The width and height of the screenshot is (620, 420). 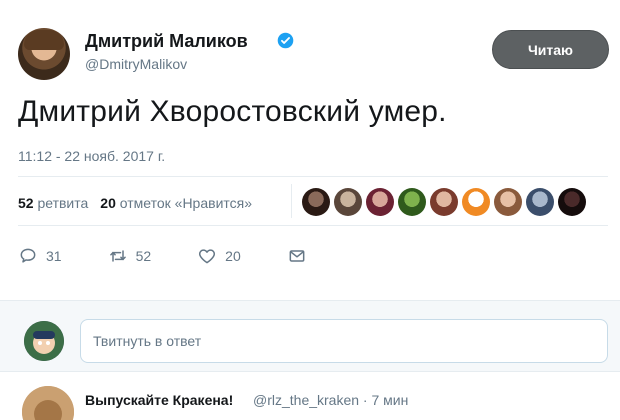 What do you see at coordinates (233, 256) in the screenshot?
I see `like-count: 20` at bounding box center [233, 256].